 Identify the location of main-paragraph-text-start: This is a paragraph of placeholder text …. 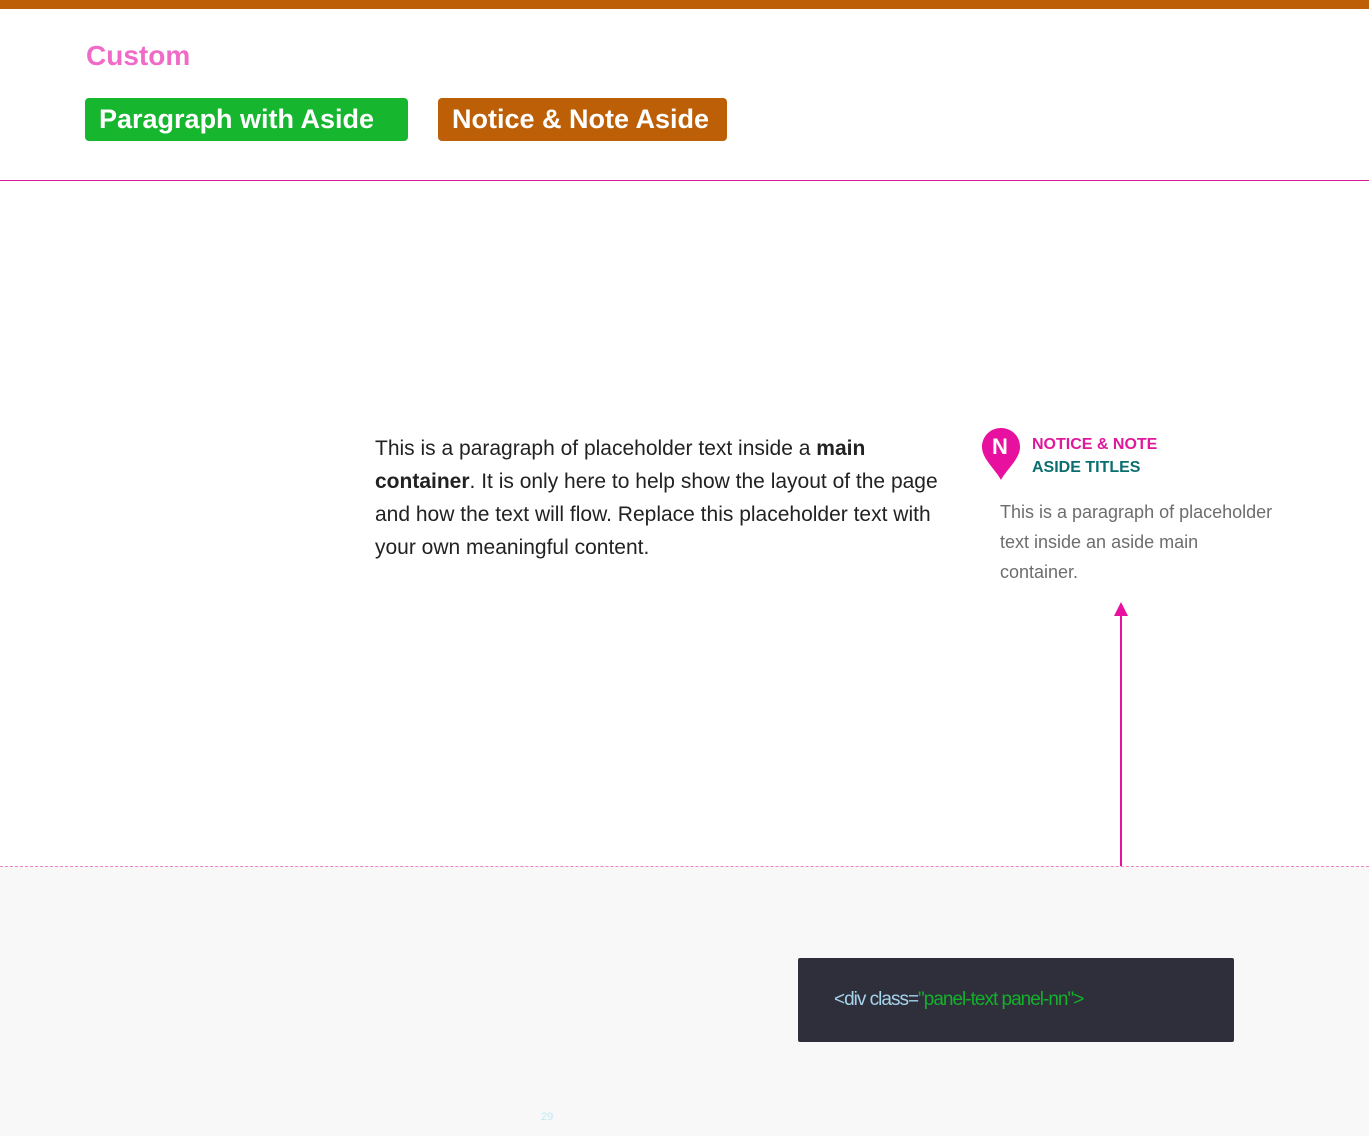
(596, 448).